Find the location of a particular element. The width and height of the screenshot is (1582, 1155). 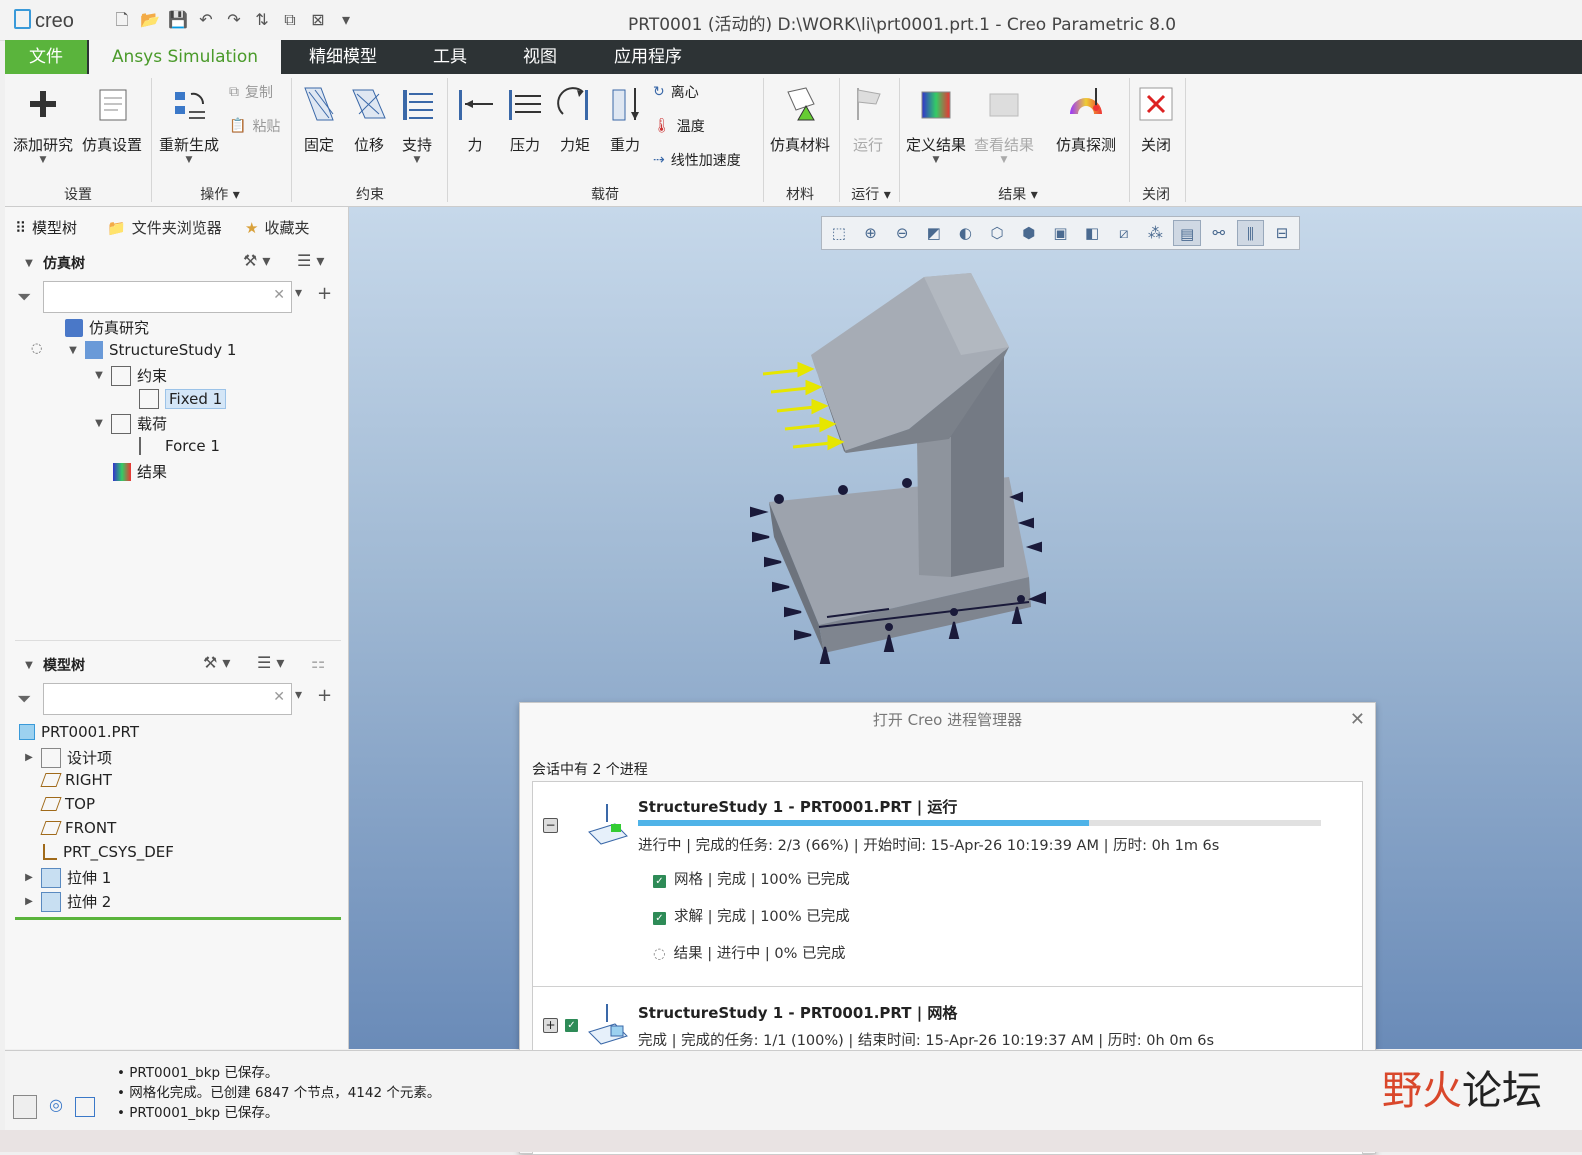

fixed-button: 固定 is located at coordinates (319, 118).